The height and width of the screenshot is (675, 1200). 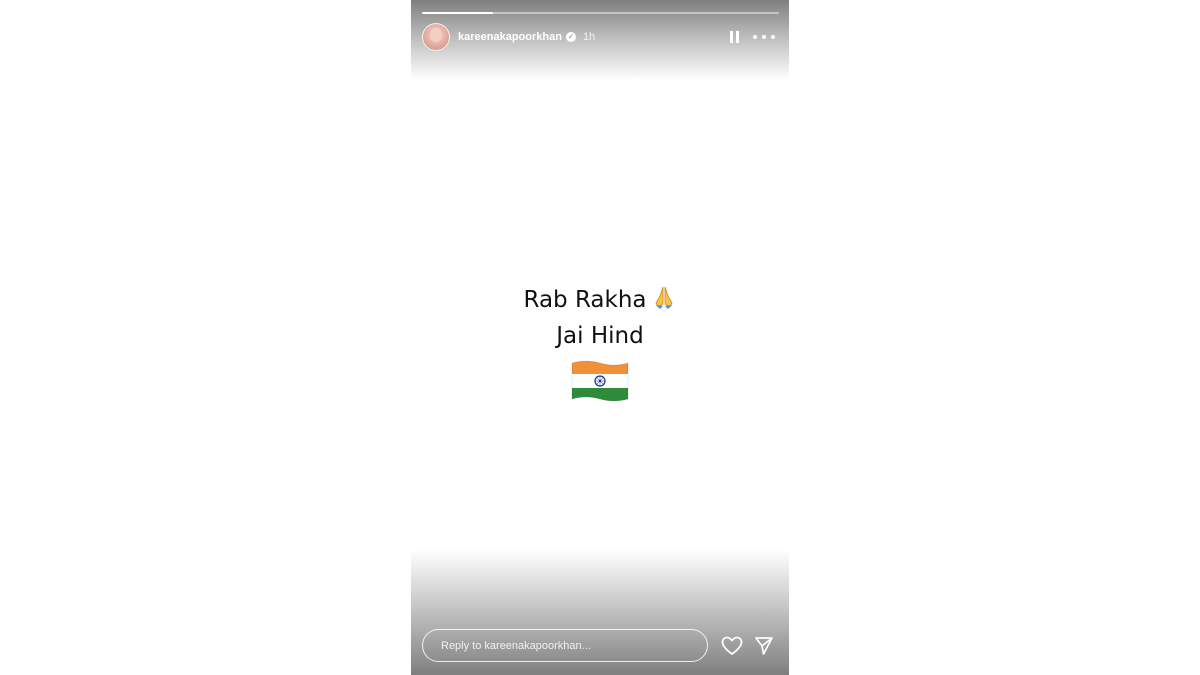 I want to click on pause-icon-bar-left, so click(x=731, y=37).